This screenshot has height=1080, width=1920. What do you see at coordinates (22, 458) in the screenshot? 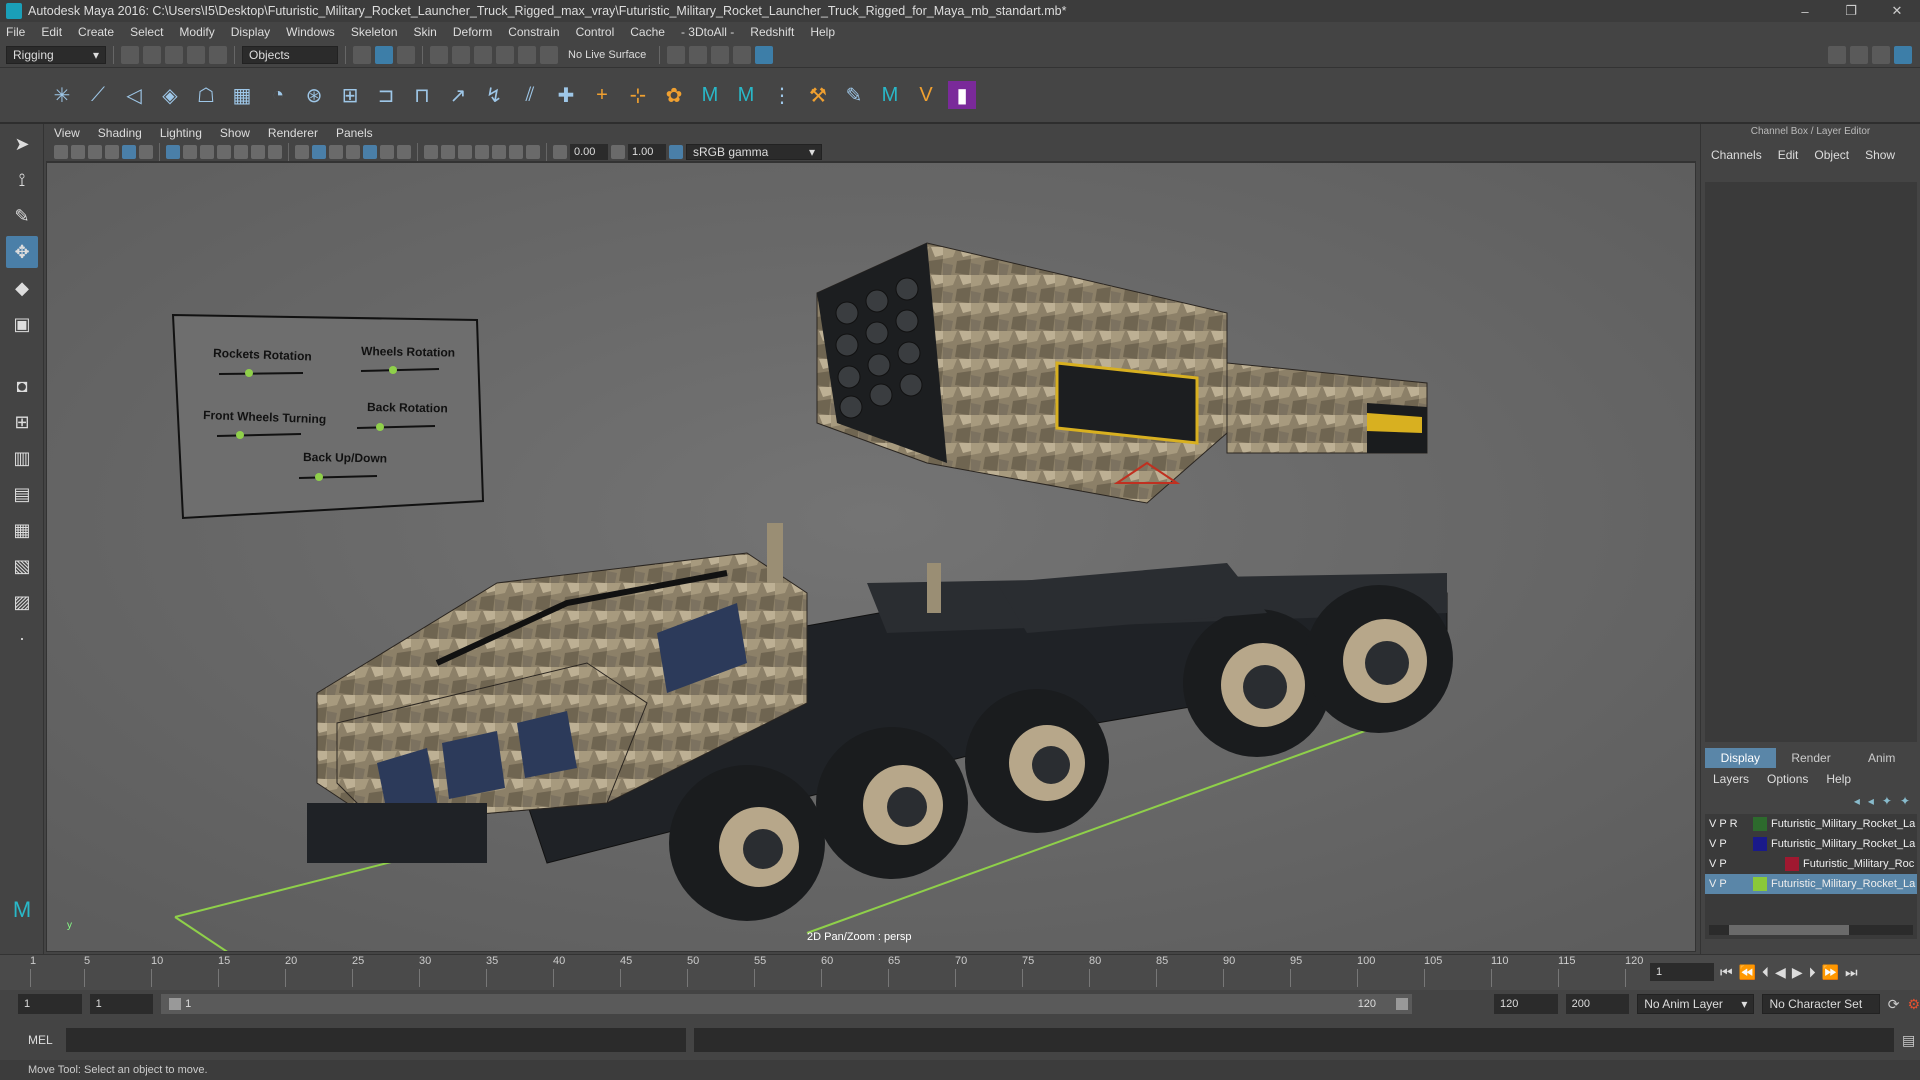
I see `layout-1-icon: ▥` at bounding box center [22, 458].